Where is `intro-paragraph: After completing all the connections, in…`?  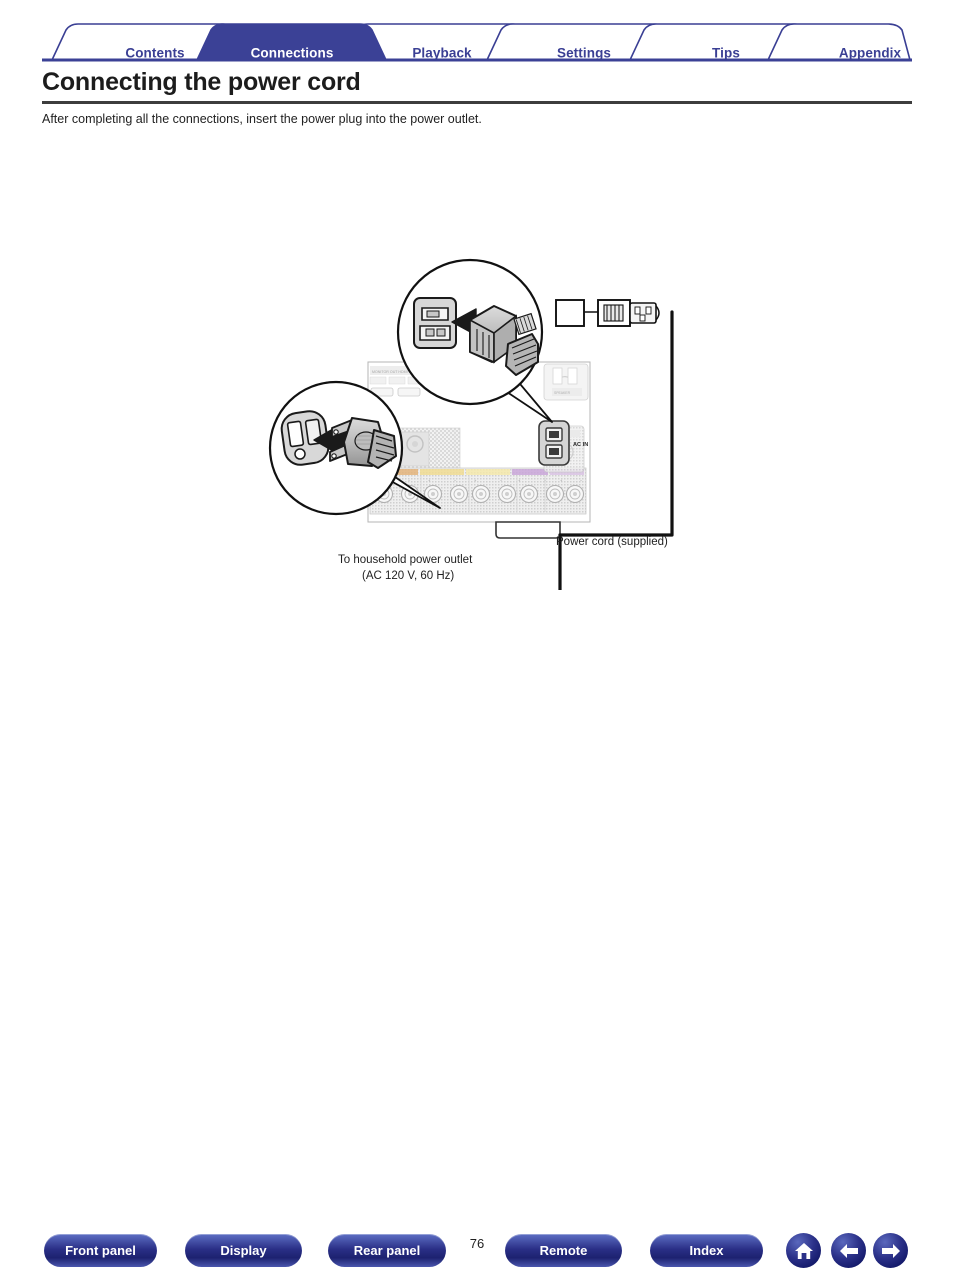 intro-paragraph: After completing all the connections, in… is located at coordinates (262, 119).